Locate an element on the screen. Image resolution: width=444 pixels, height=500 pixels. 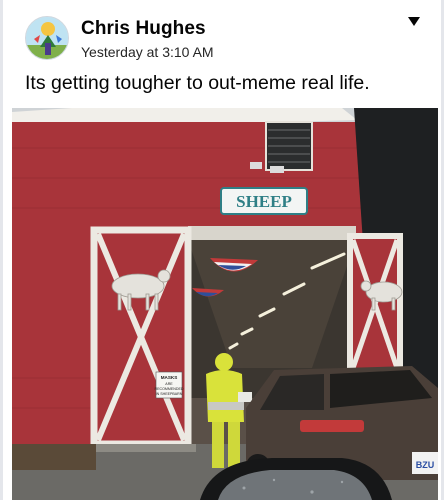
barn-sign: SHEEP is located at coordinates (264, 201).